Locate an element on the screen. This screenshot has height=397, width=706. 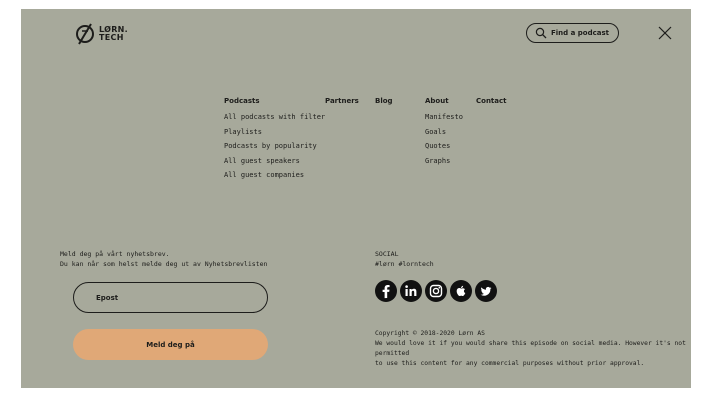
nav-partners-heading: Partners is located at coordinates (342, 101).